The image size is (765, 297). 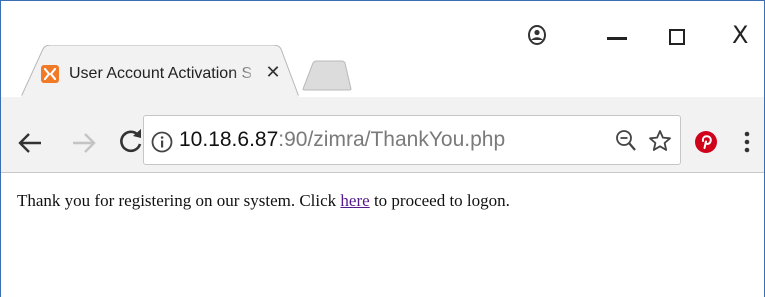 I want to click on tab-close-icon: ✕, so click(x=273, y=73).